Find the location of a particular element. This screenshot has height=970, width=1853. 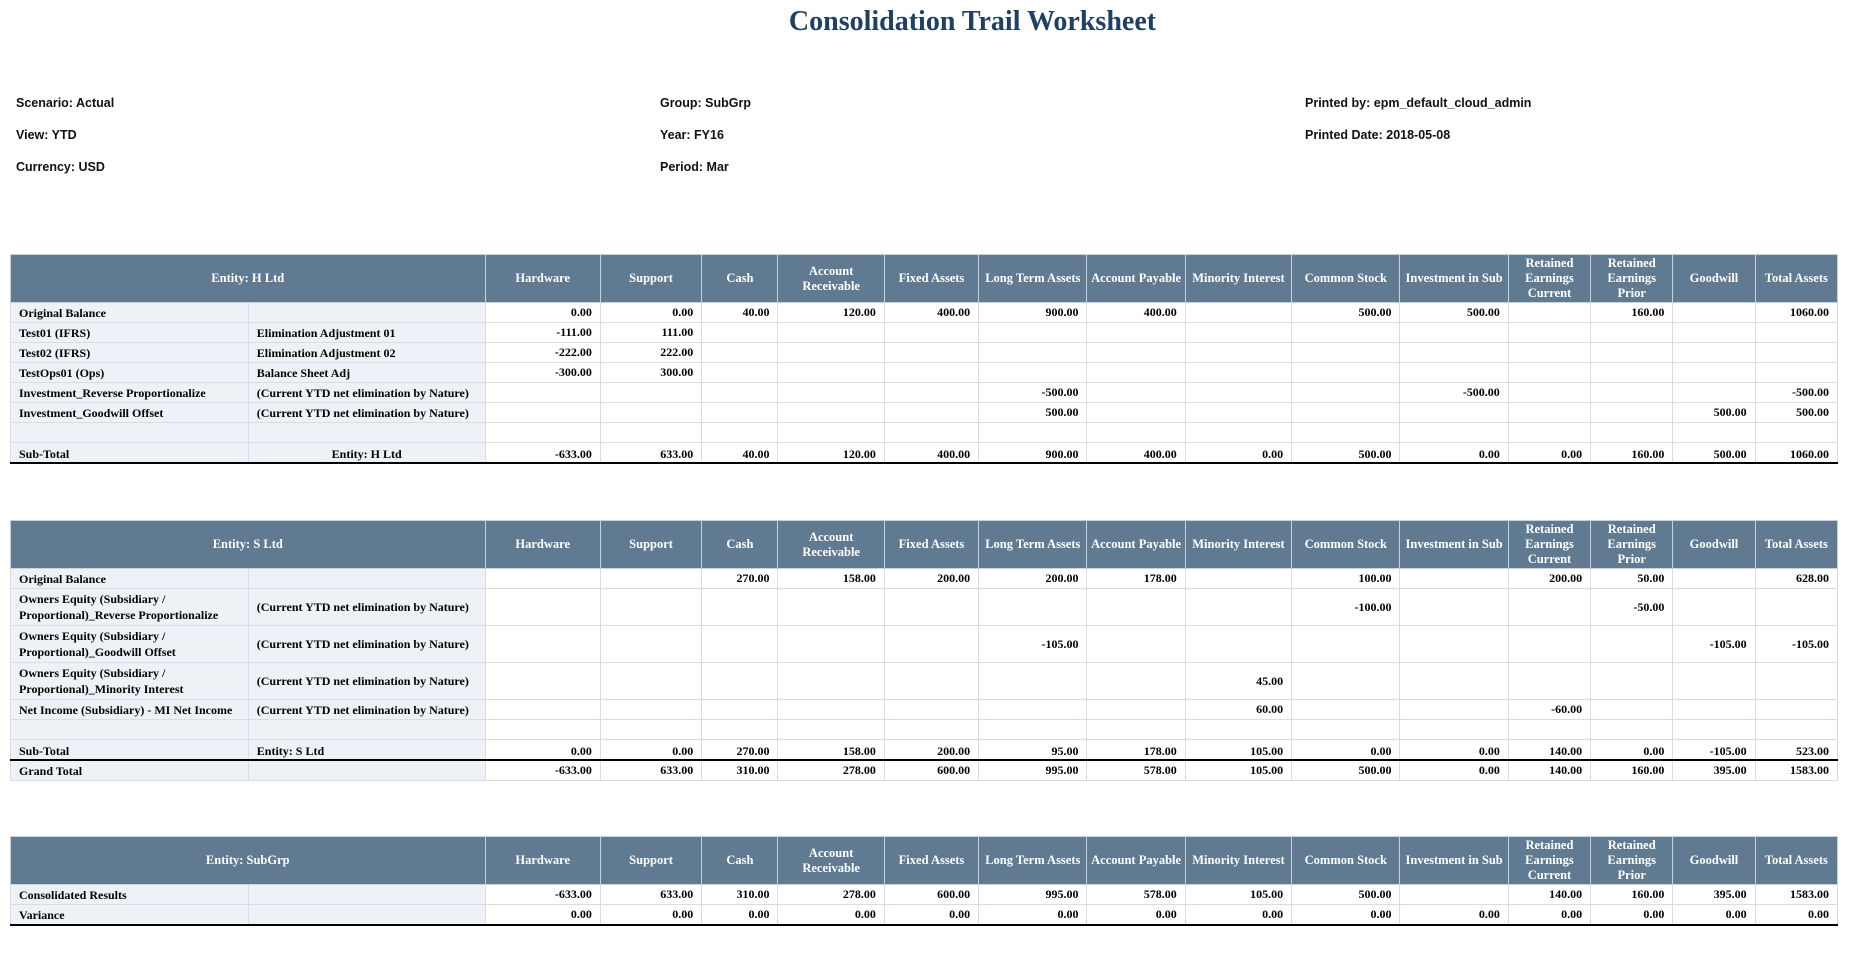

value-cell: 500.00 is located at coordinates (1714, 412).